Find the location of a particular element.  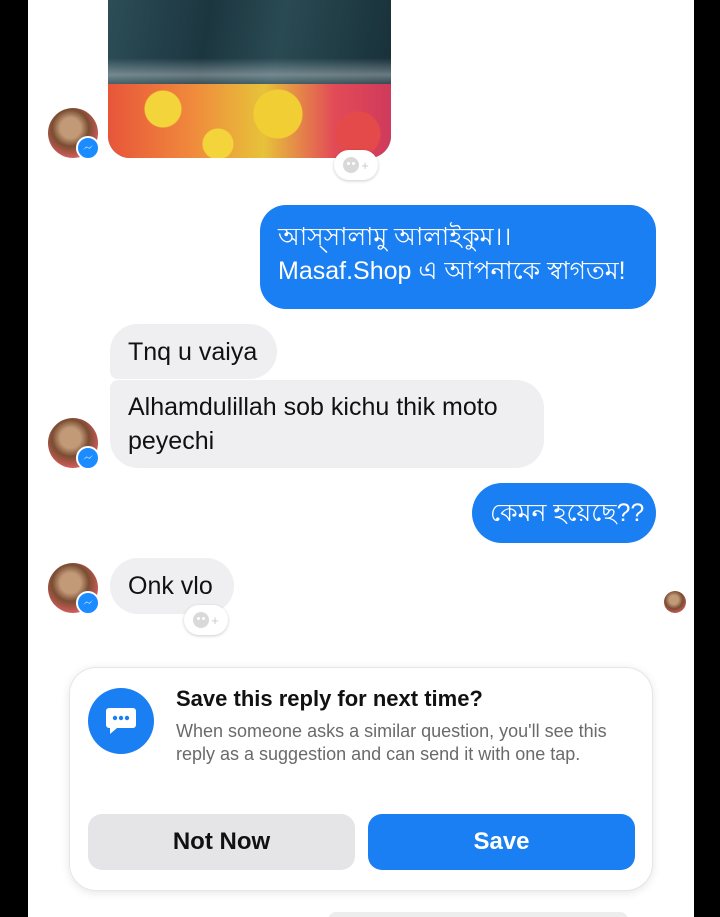

photo-plastic-shine is located at coordinates (249, 72).